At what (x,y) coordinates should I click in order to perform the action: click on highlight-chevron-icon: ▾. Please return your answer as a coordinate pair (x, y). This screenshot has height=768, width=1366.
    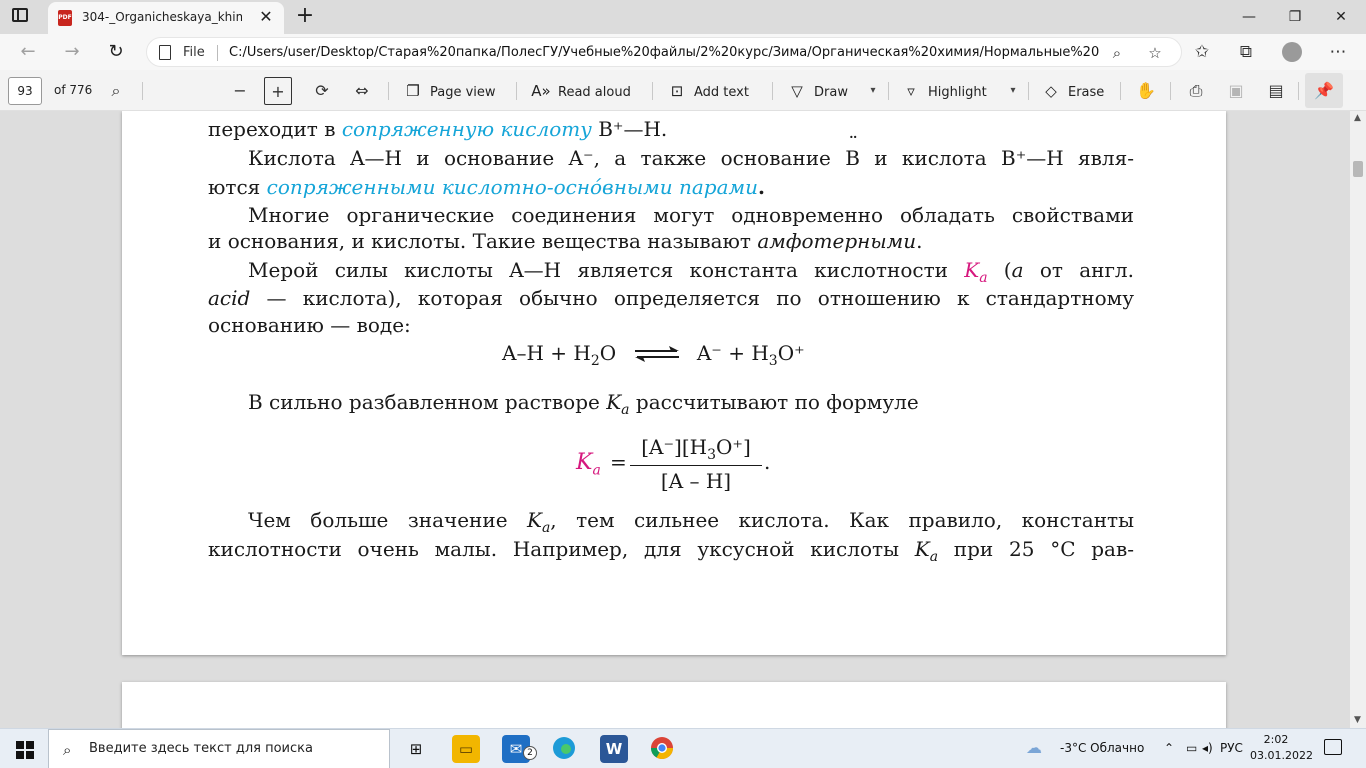
    Looking at the image, I should click on (1013, 91).